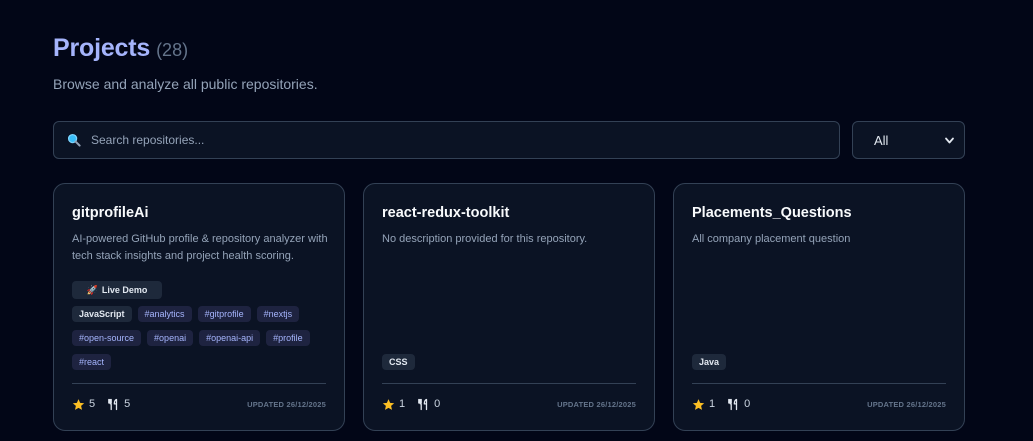  What do you see at coordinates (881, 140) in the screenshot?
I see `filter-selected-value: All` at bounding box center [881, 140].